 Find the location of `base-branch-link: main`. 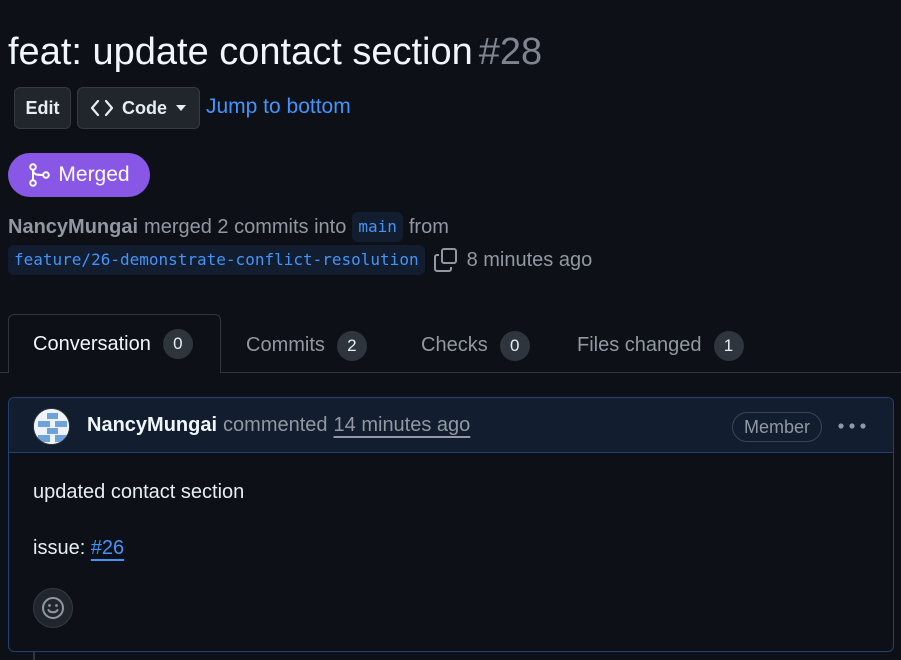

base-branch-link: main is located at coordinates (377, 227).